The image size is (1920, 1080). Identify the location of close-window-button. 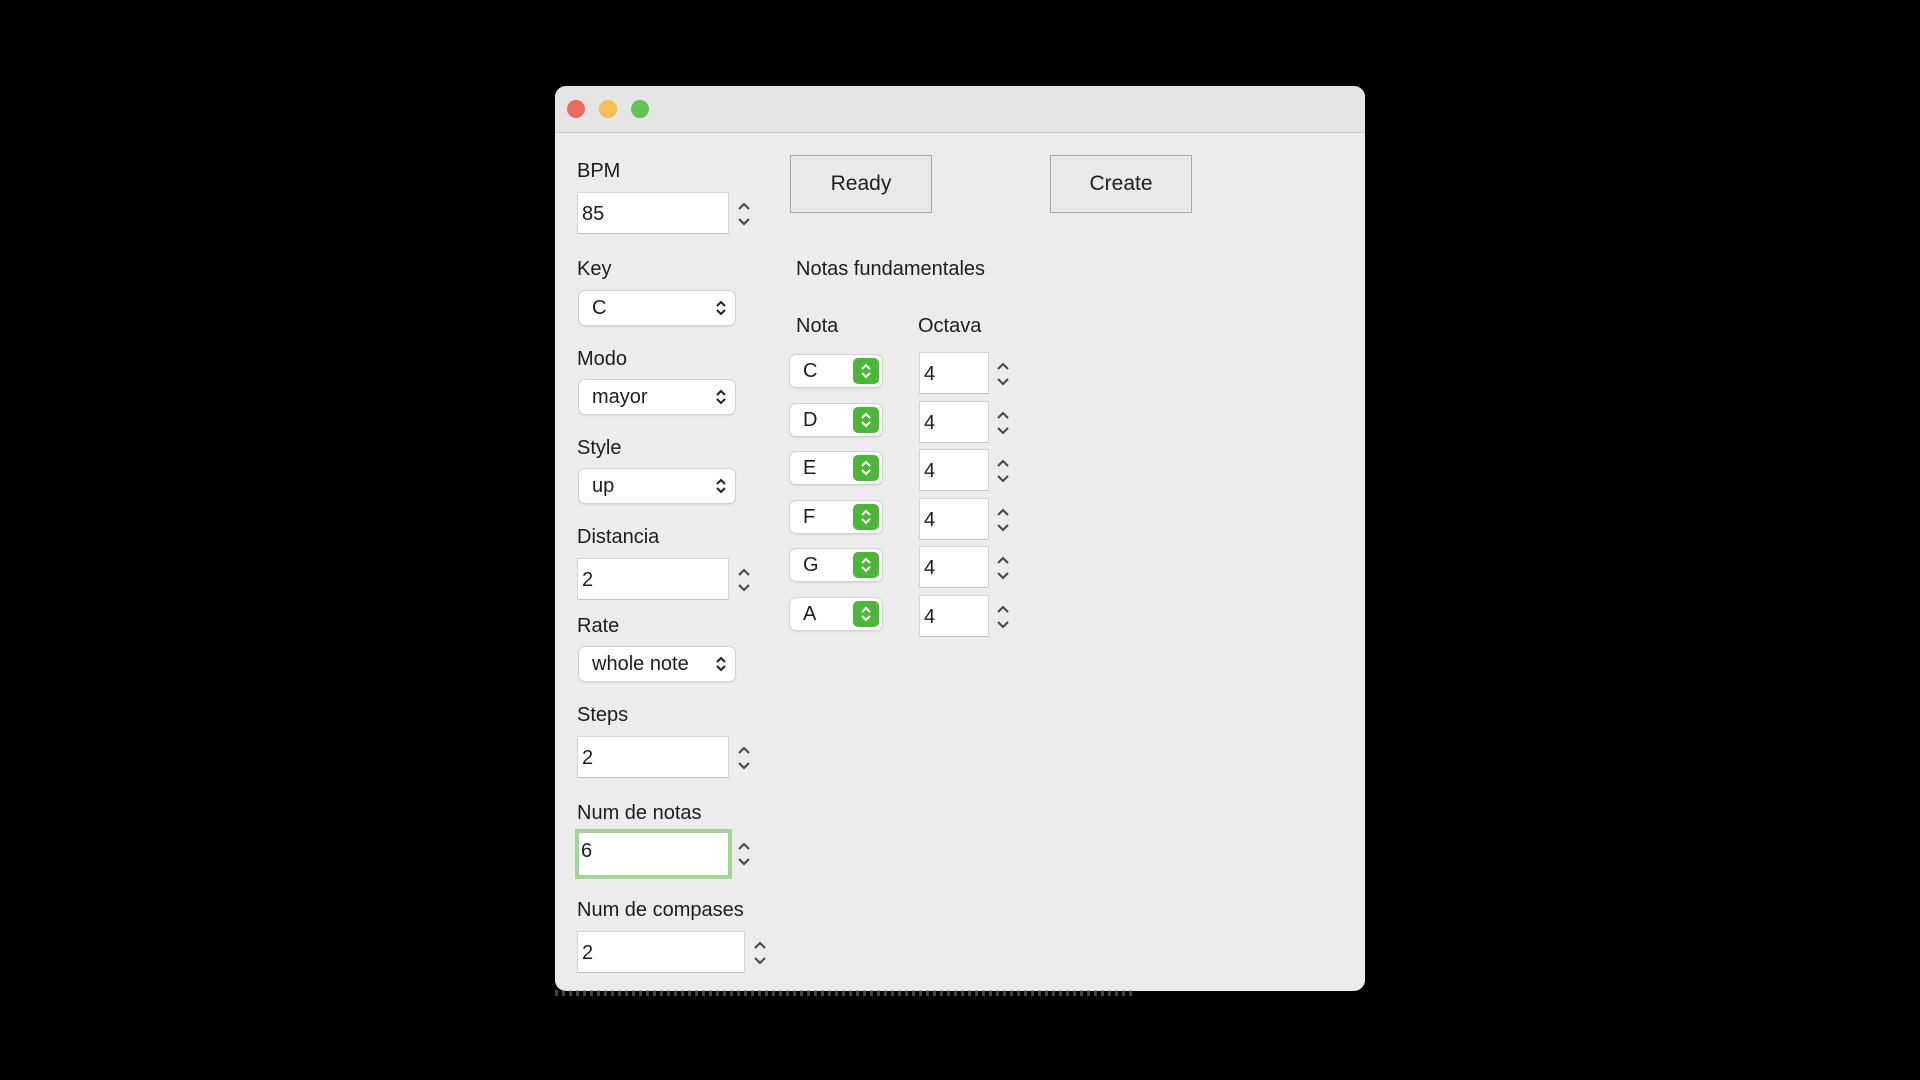
(576, 109).